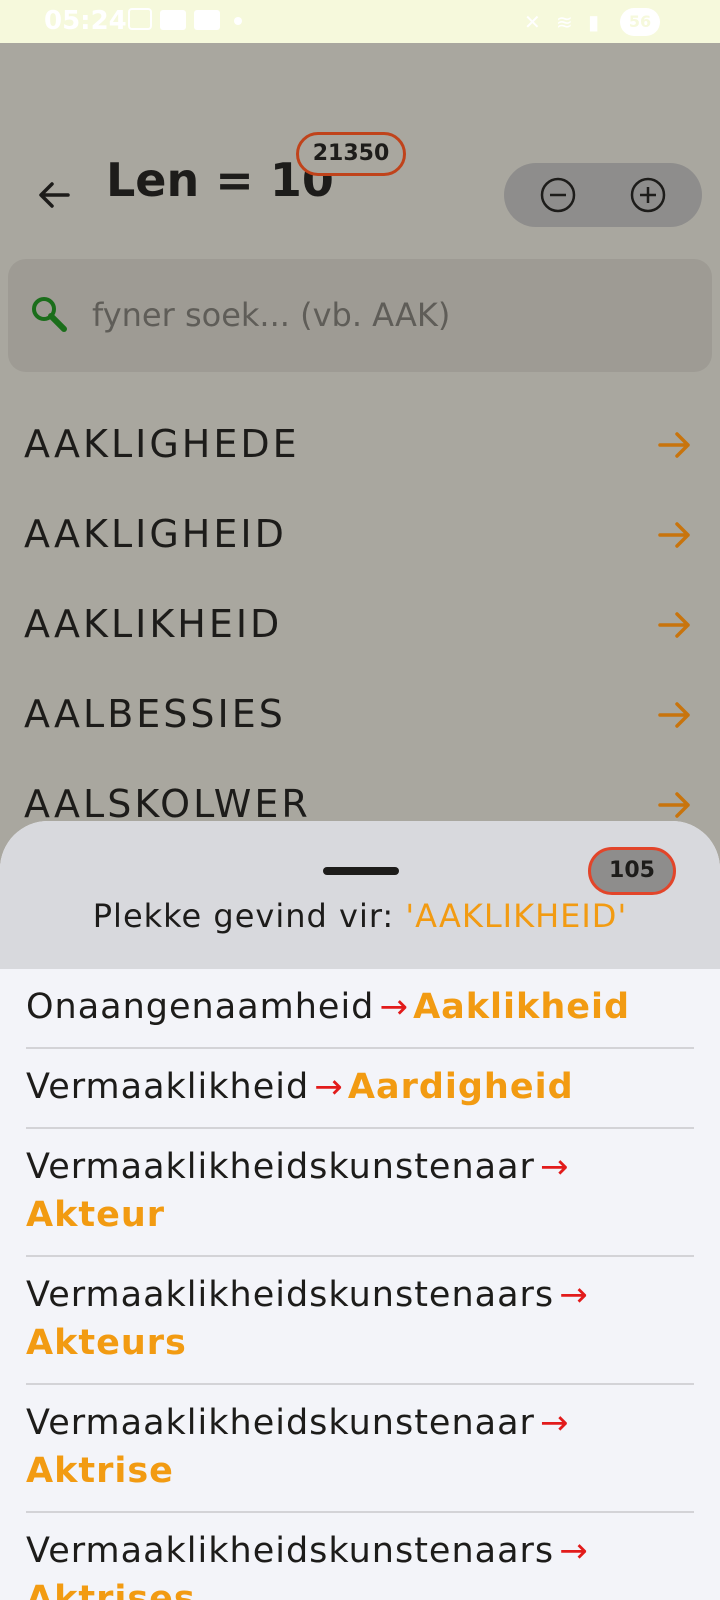 This screenshot has height=1600, width=720. I want to click on sheet-header: 105 Plekke gevind vir: 'AAKLIKHEID', so click(360, 895).